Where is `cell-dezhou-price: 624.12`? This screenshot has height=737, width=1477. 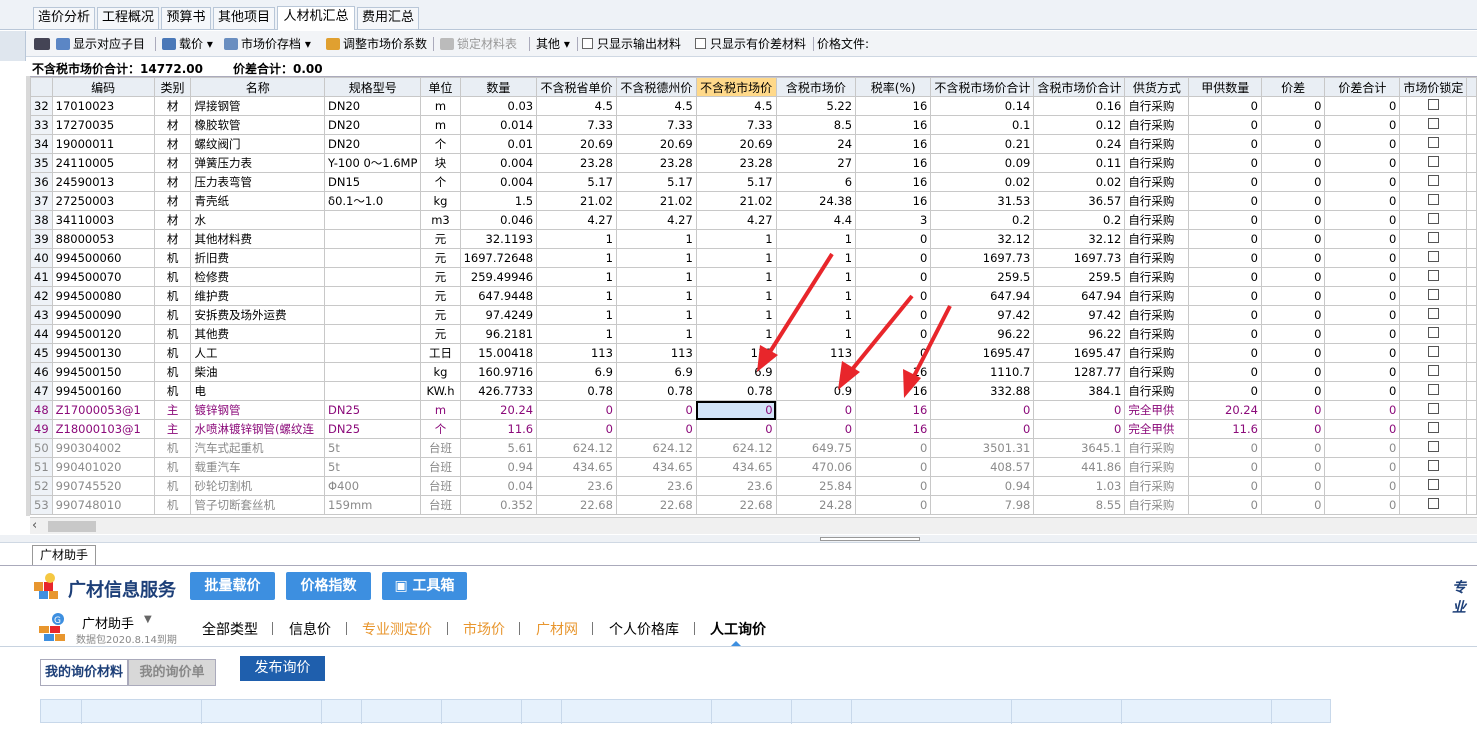 cell-dezhou-price: 624.12 is located at coordinates (656, 448).